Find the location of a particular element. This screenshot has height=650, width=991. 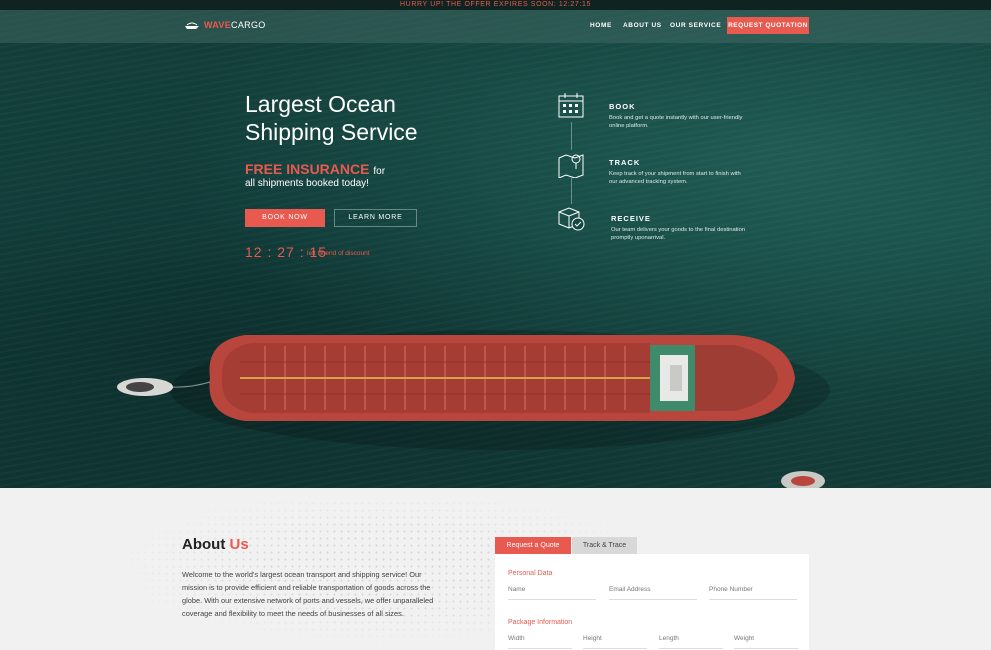

offer-subline: all shipments booked today! is located at coordinates (307, 183).